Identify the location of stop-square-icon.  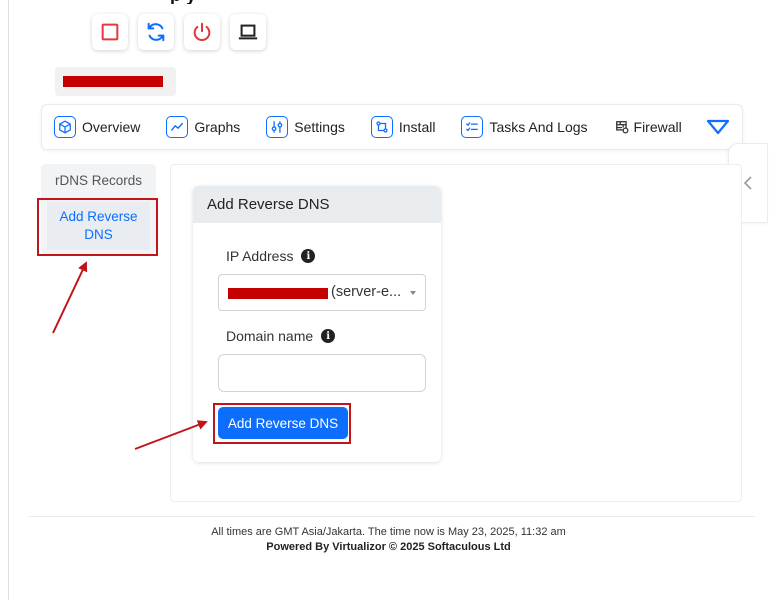
(110, 32).